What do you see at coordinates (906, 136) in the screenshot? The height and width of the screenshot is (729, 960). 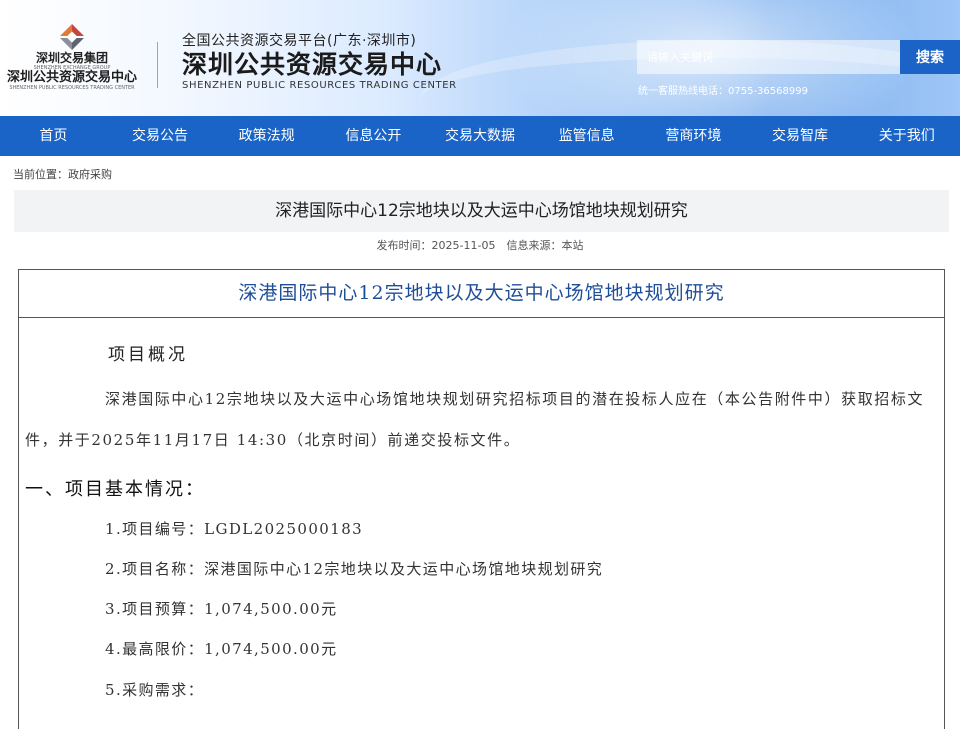 I see `nav-item-about-us: 关于我们` at bounding box center [906, 136].